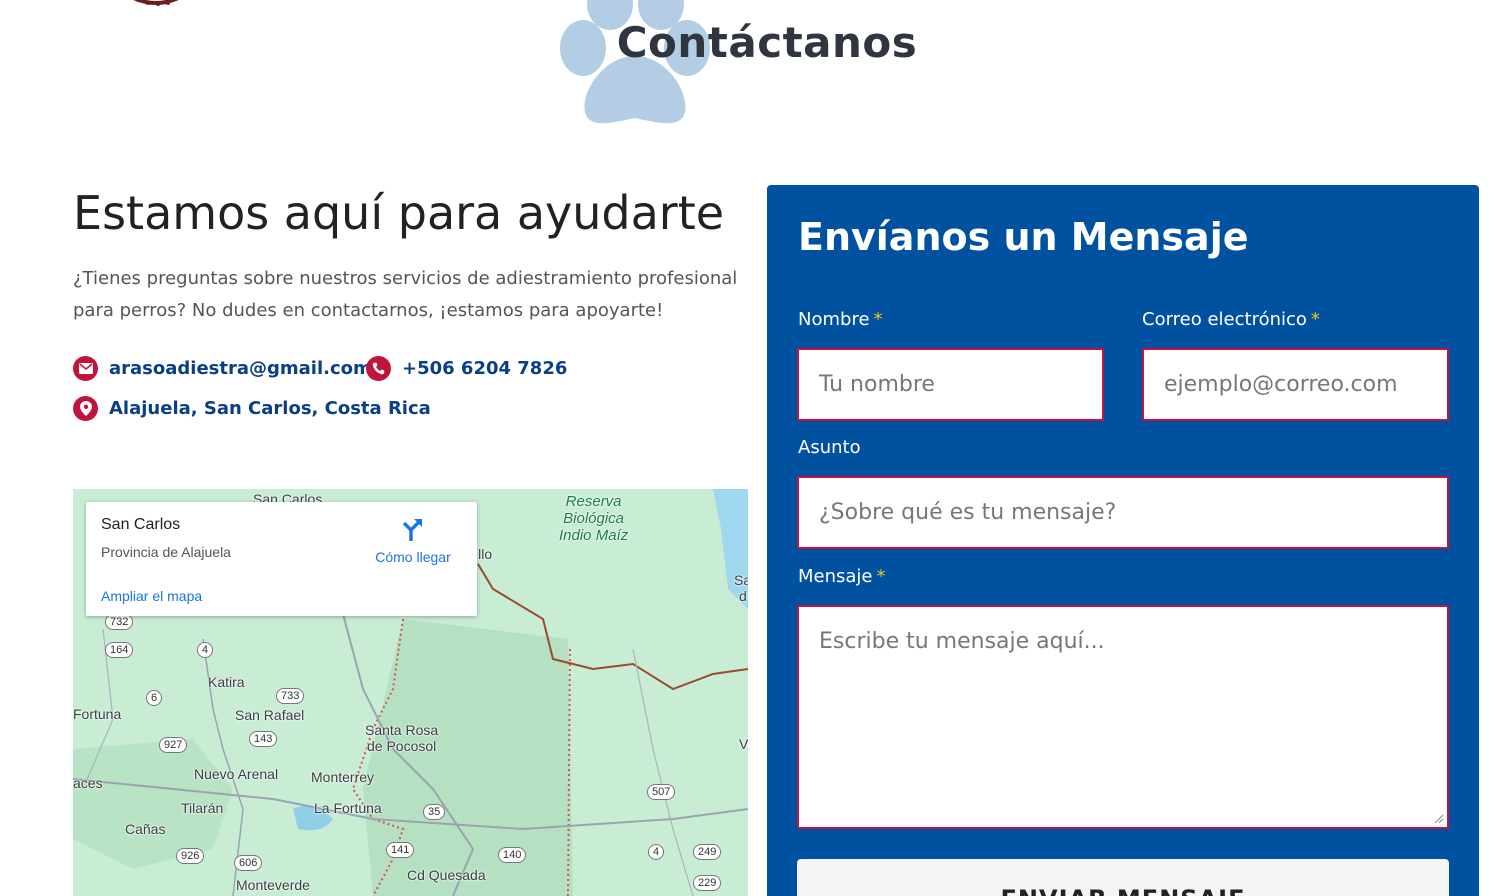 This screenshot has width=1500, height=896. What do you see at coordinates (270, 408) in the screenshot?
I see `location-text: Alajuela, San Carlos, Costa Rica` at bounding box center [270, 408].